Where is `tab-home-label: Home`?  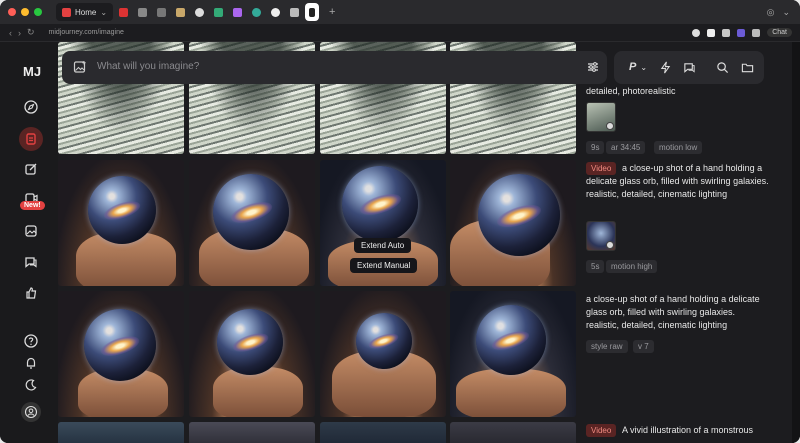
tab-home-label: Home is located at coordinates (86, 12).